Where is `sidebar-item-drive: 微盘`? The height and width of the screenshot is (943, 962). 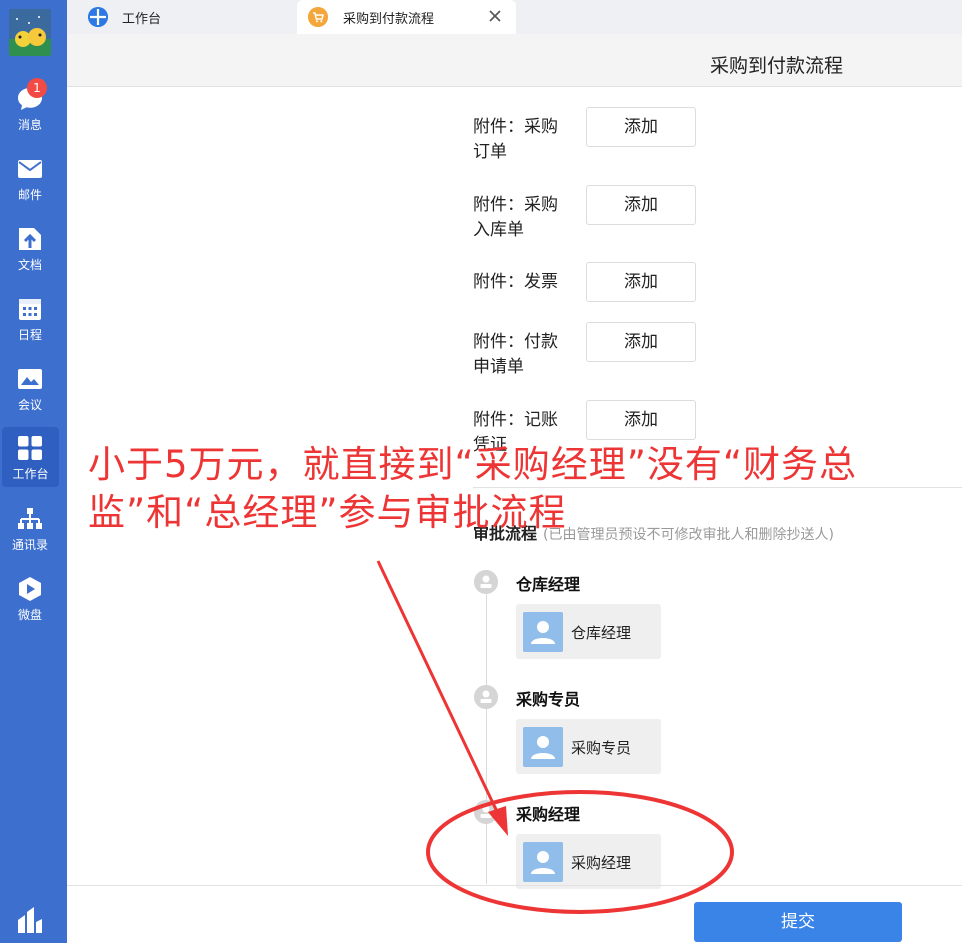 sidebar-item-drive: 微盘 is located at coordinates (33, 598).